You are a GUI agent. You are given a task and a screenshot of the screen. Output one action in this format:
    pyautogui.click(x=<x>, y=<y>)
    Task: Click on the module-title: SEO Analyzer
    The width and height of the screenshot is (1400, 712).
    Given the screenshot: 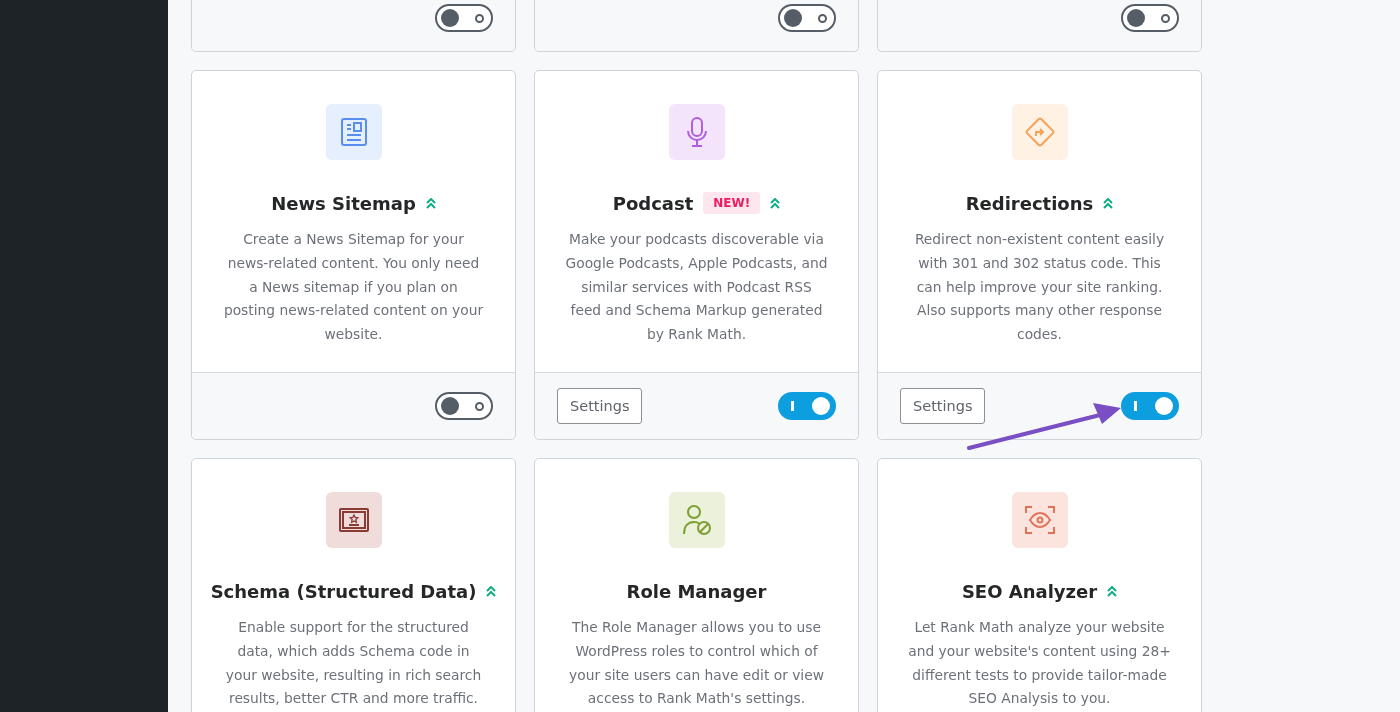 What is the action you would take?
    pyautogui.click(x=1029, y=591)
    